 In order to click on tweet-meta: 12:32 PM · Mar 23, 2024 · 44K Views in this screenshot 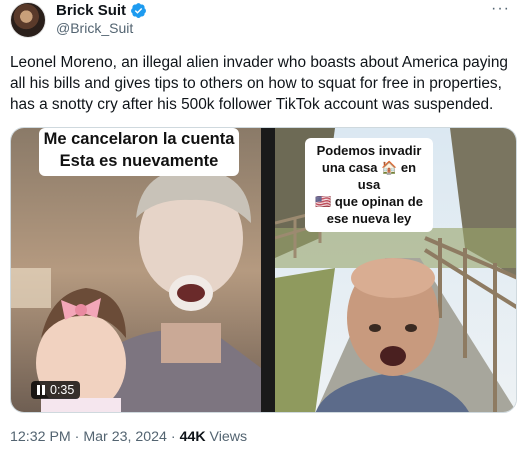, I will do `click(128, 437)`.